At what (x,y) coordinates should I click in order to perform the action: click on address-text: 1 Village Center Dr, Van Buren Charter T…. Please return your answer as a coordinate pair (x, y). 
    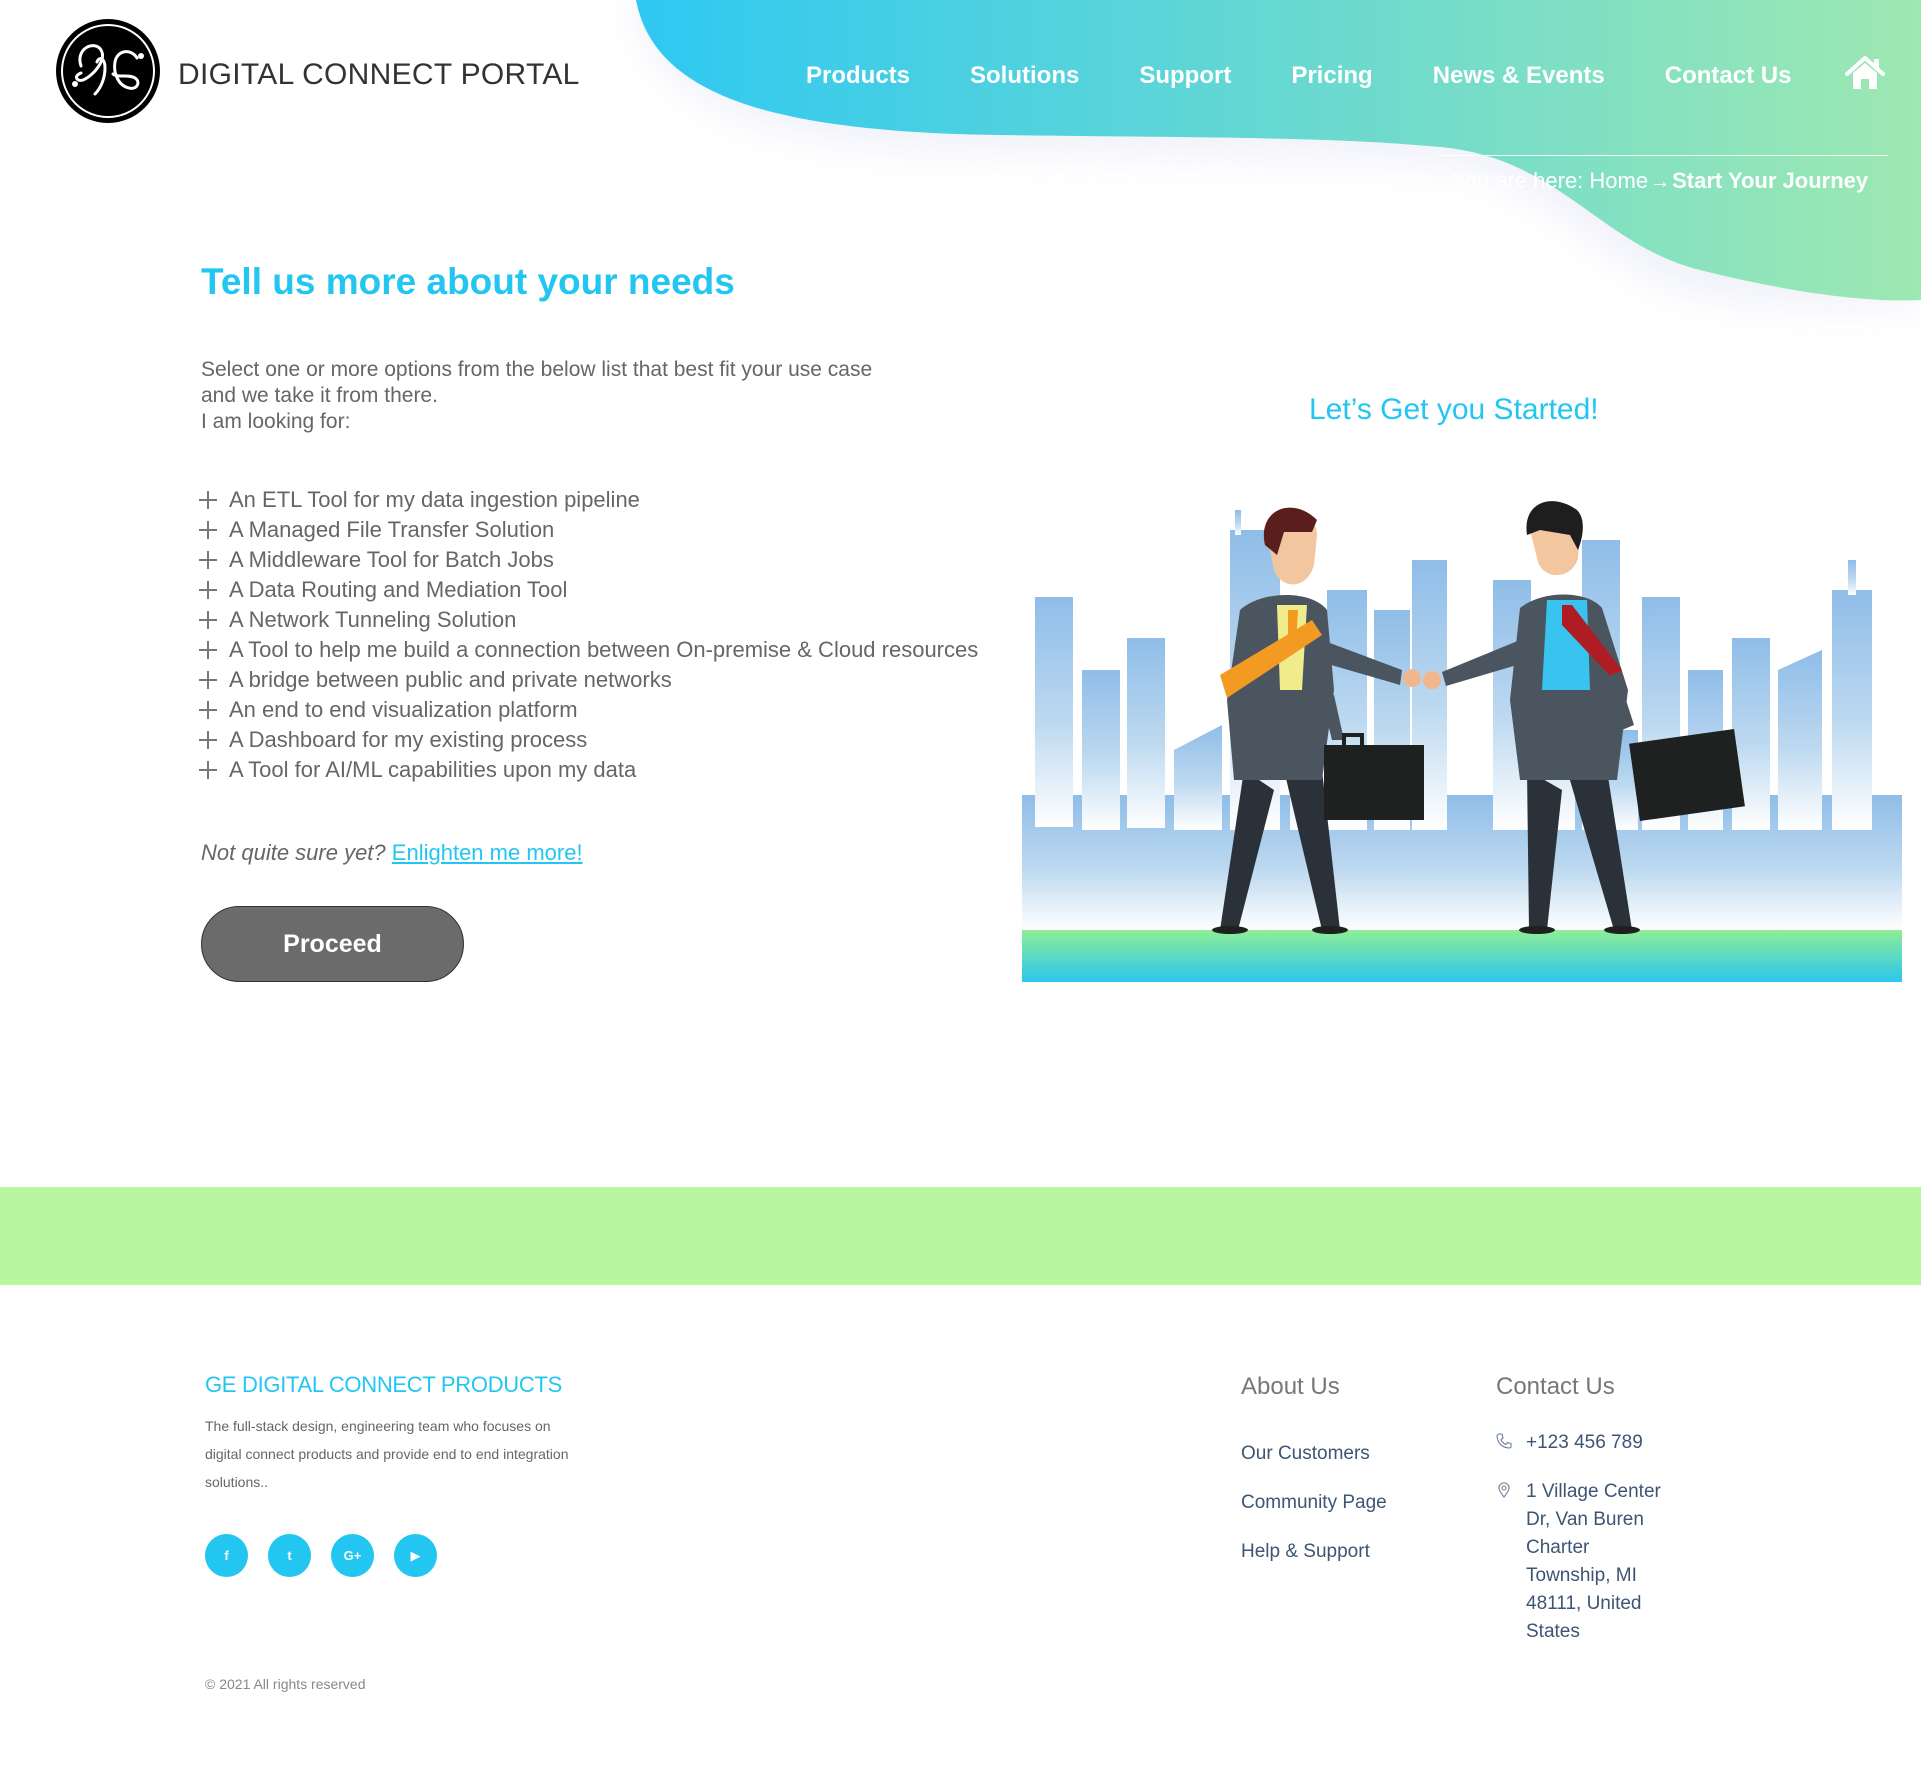
    Looking at the image, I should click on (1593, 1561).